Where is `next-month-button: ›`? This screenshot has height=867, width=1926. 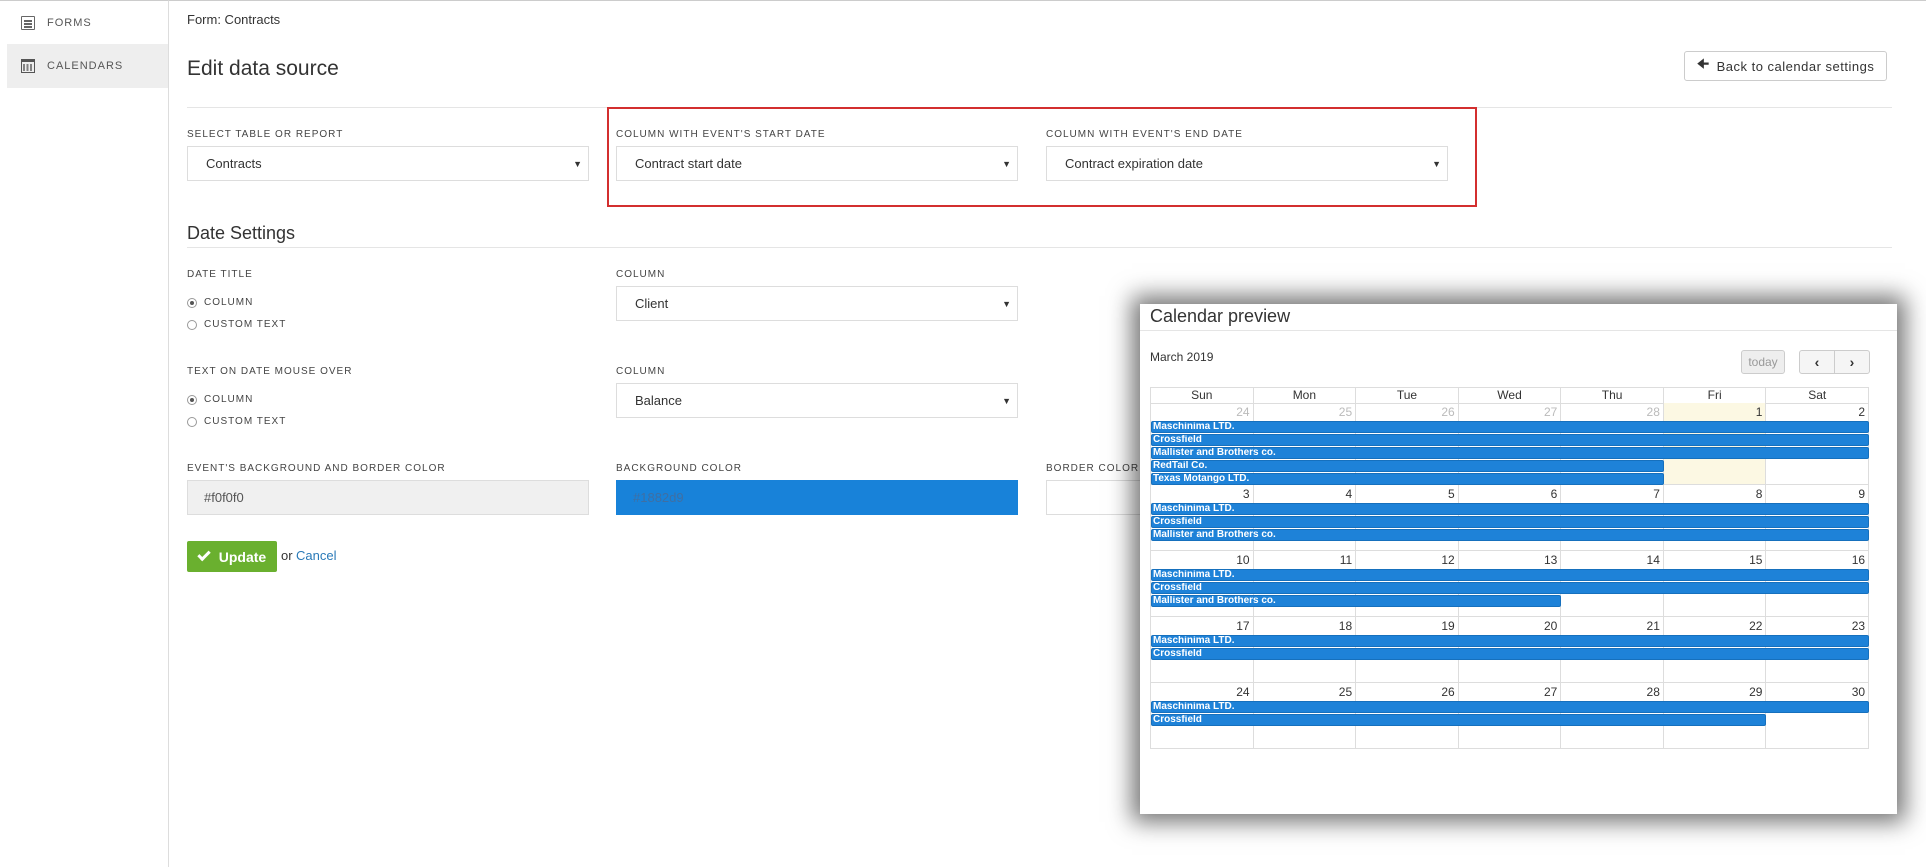 next-month-button: › is located at coordinates (1852, 362).